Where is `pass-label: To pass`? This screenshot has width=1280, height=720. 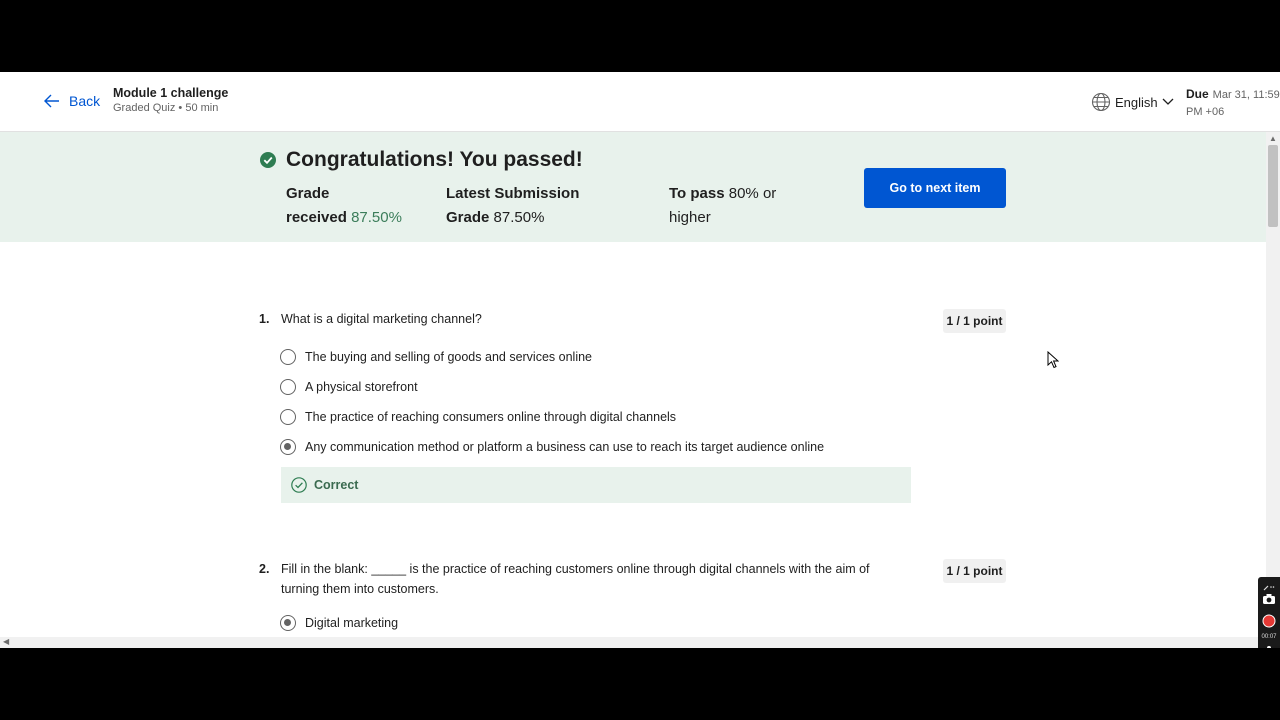 pass-label: To pass is located at coordinates (697, 193).